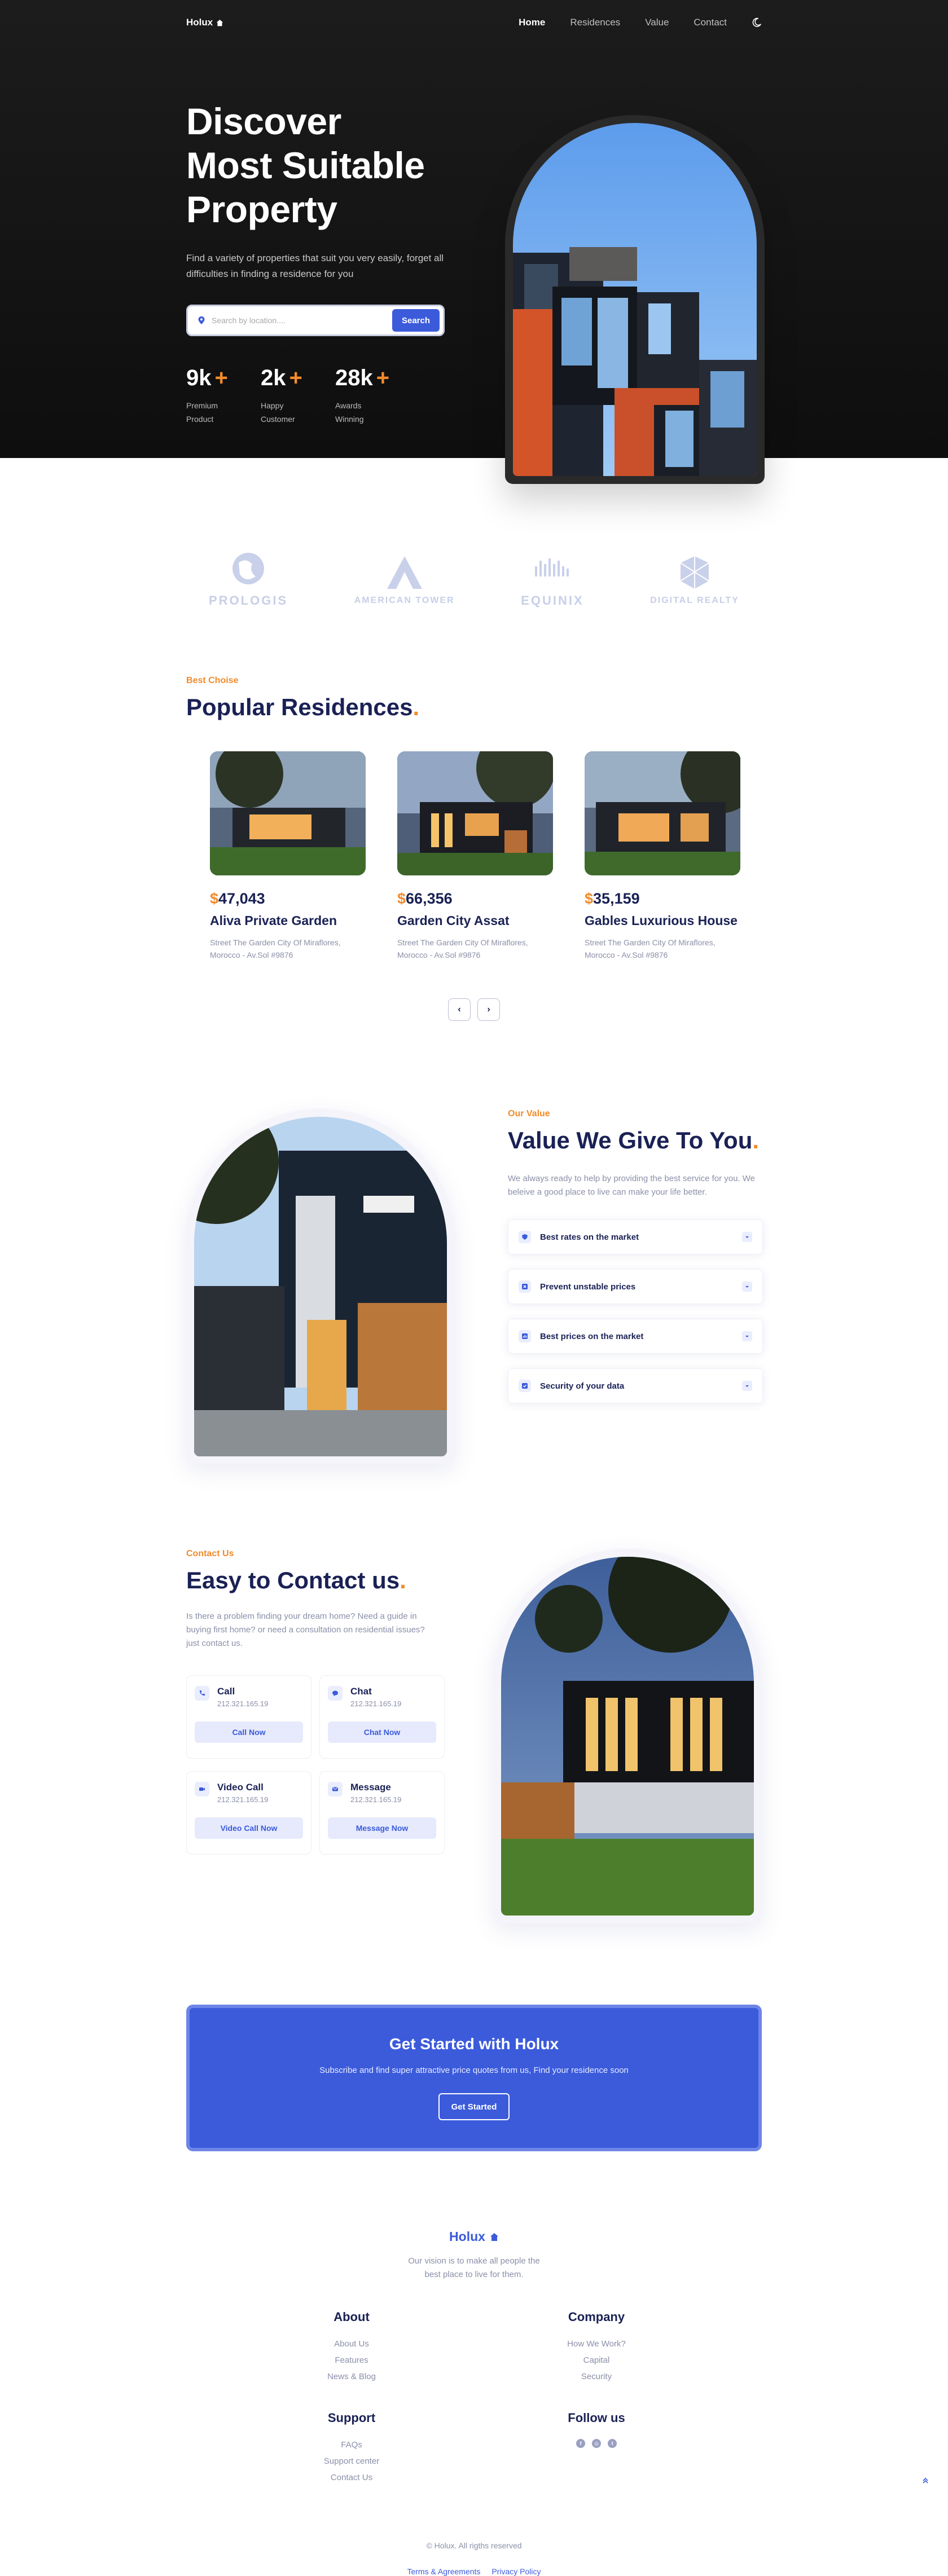  Describe the element at coordinates (261, 209) in the screenshot. I see `hero-title-line: Property` at that location.